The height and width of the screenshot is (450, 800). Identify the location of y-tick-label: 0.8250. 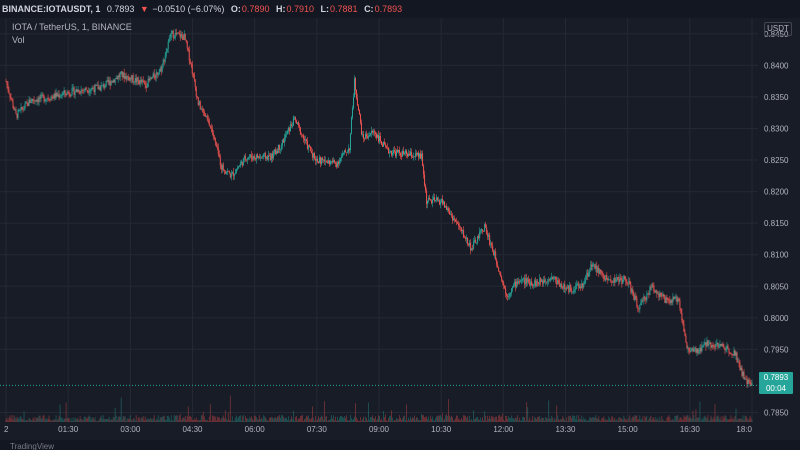
(776, 160).